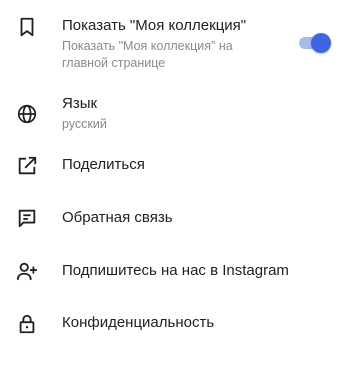 The height and width of the screenshot is (385, 350). Describe the element at coordinates (321, 43) in the screenshot. I see `toggle-thumb` at that location.